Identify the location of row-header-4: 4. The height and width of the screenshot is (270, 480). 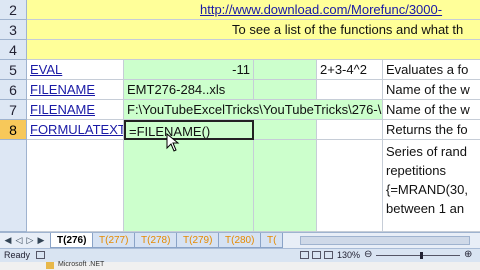
(13, 50).